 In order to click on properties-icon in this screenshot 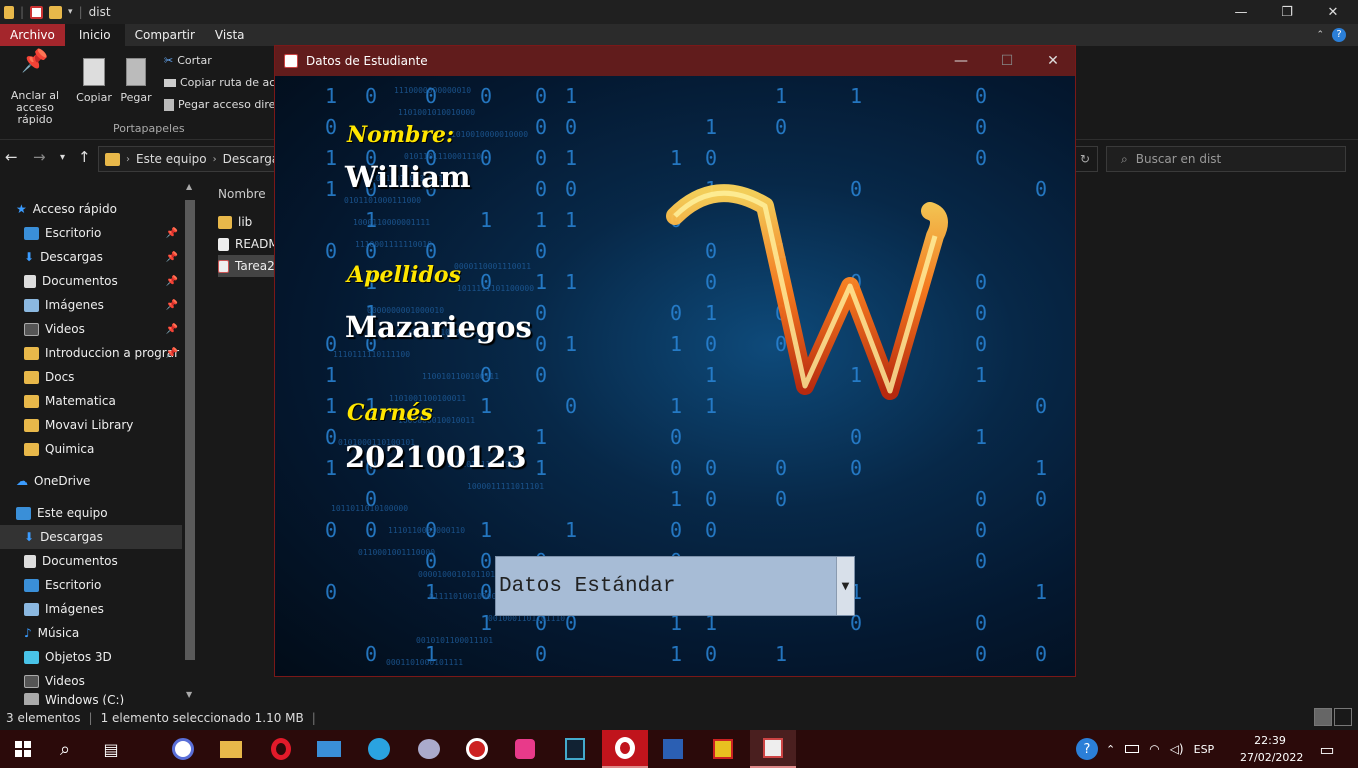, I will do `click(37, 12)`.